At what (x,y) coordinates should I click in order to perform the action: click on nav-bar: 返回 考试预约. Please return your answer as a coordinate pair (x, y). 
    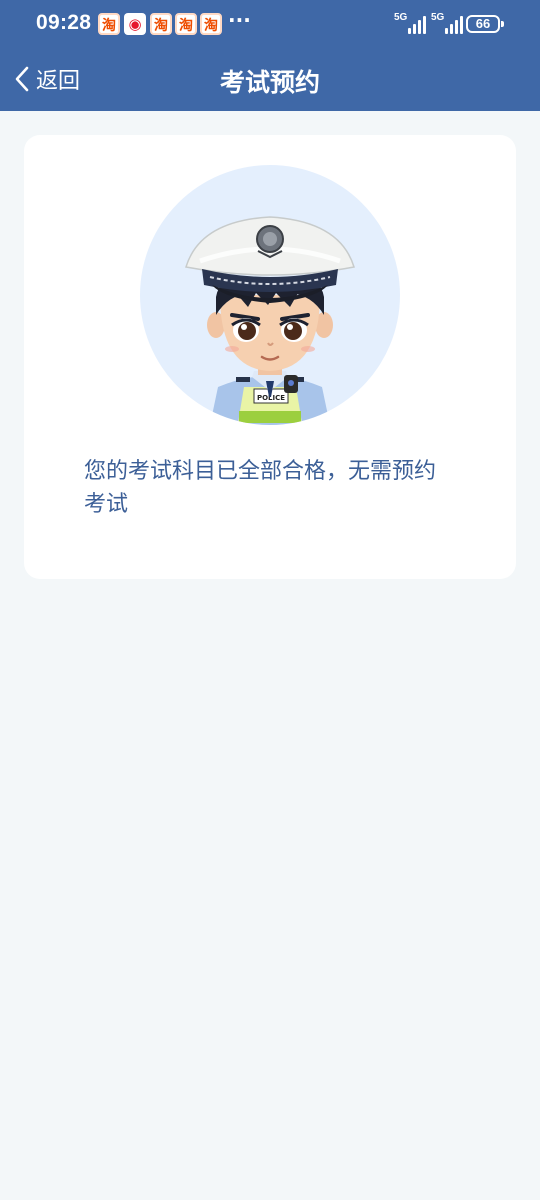
    Looking at the image, I should click on (270, 80).